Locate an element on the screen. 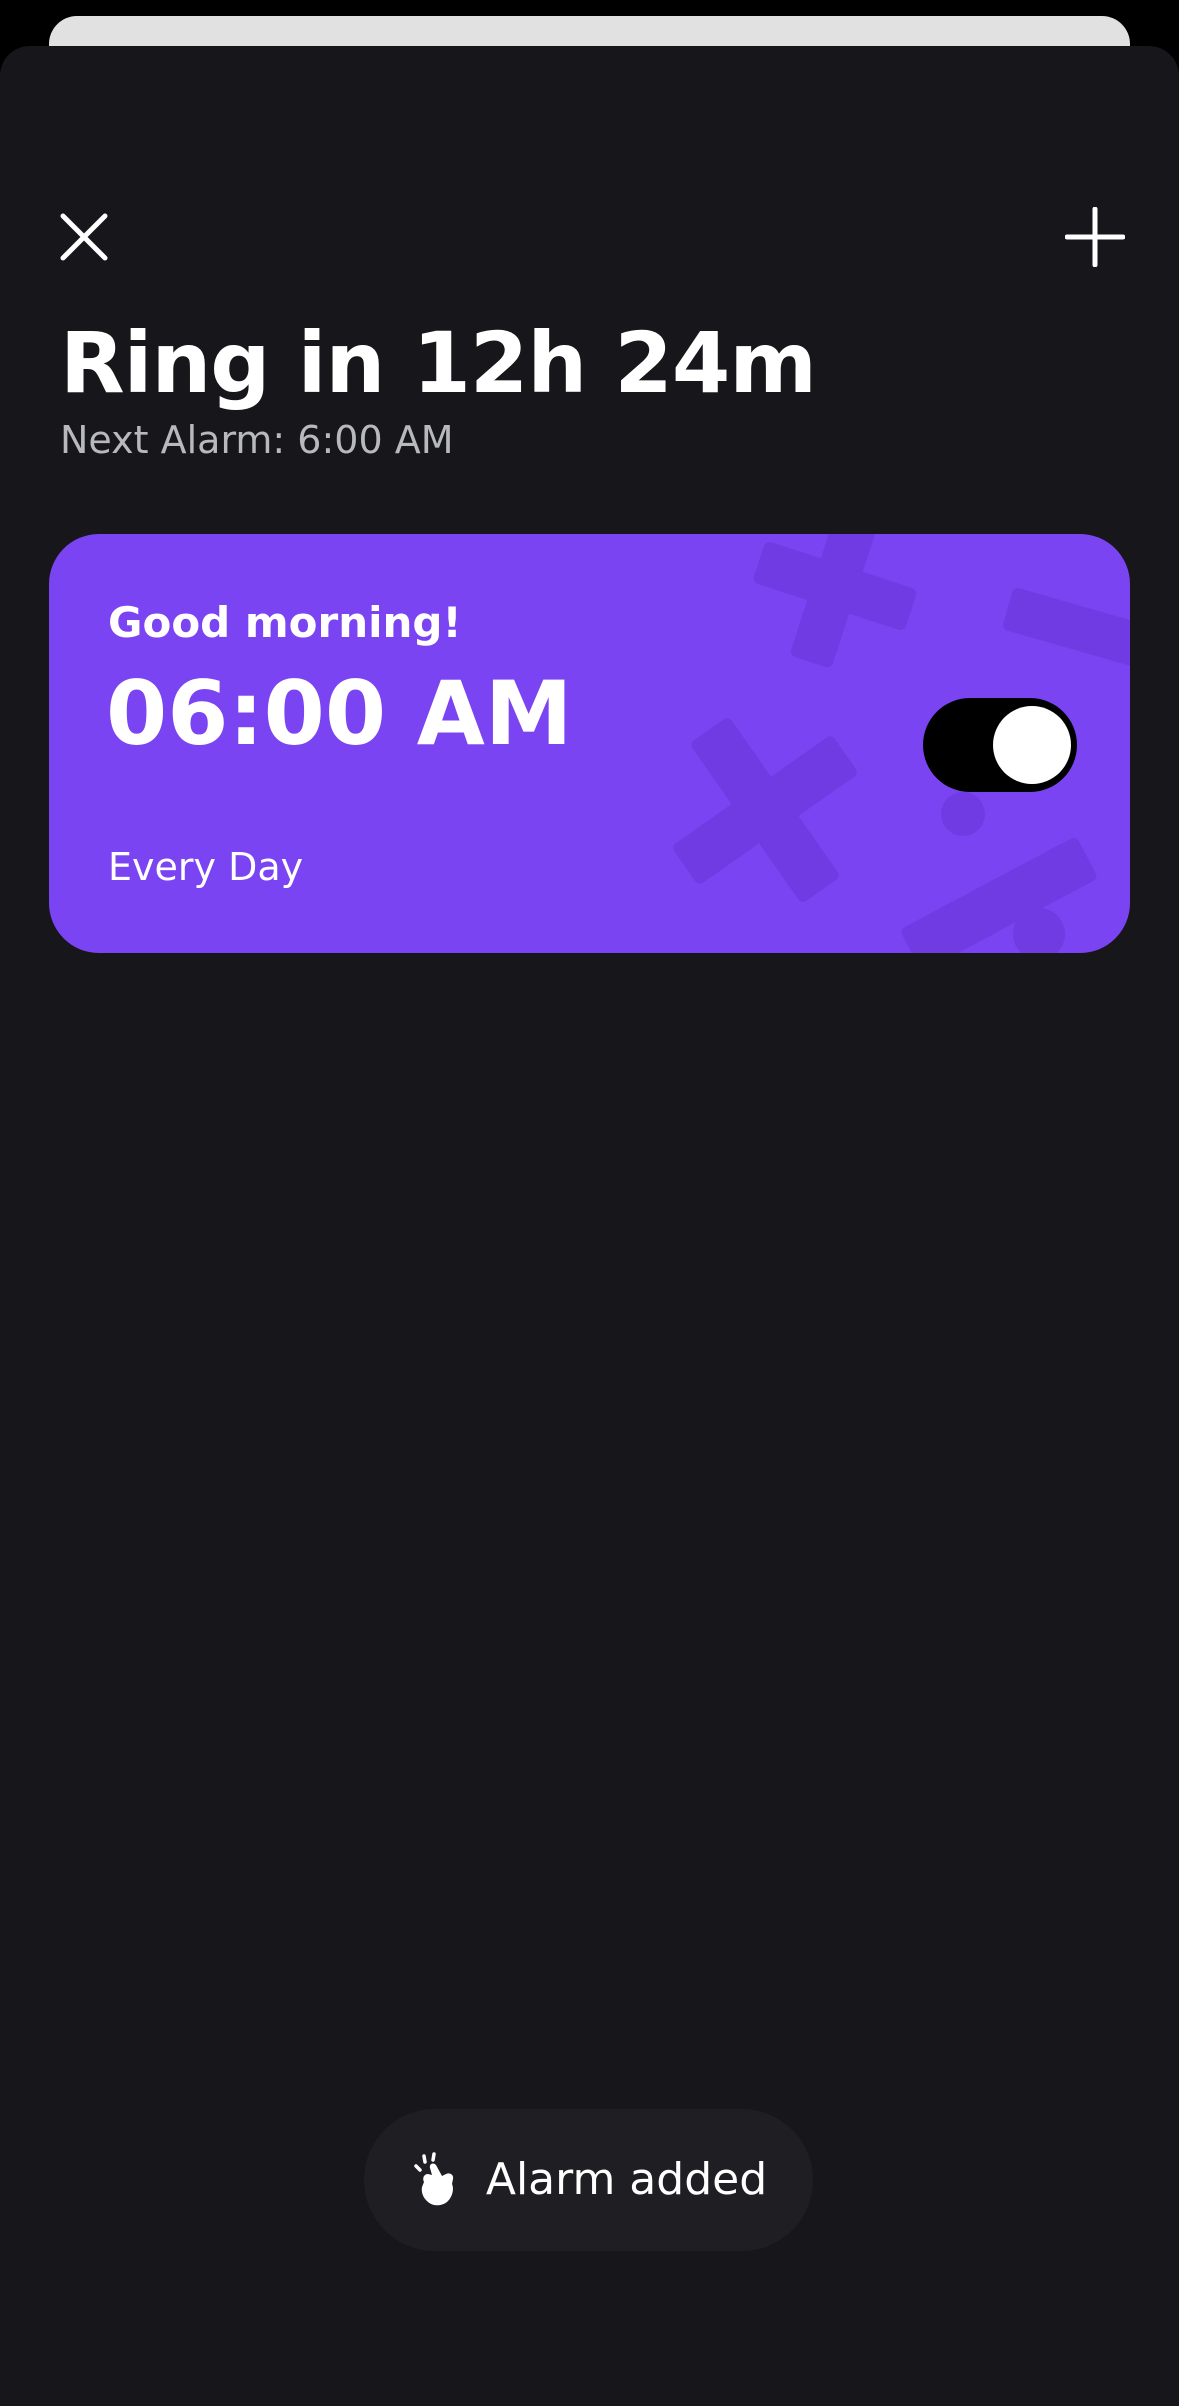  alarm-toggle is located at coordinates (1000, 745).